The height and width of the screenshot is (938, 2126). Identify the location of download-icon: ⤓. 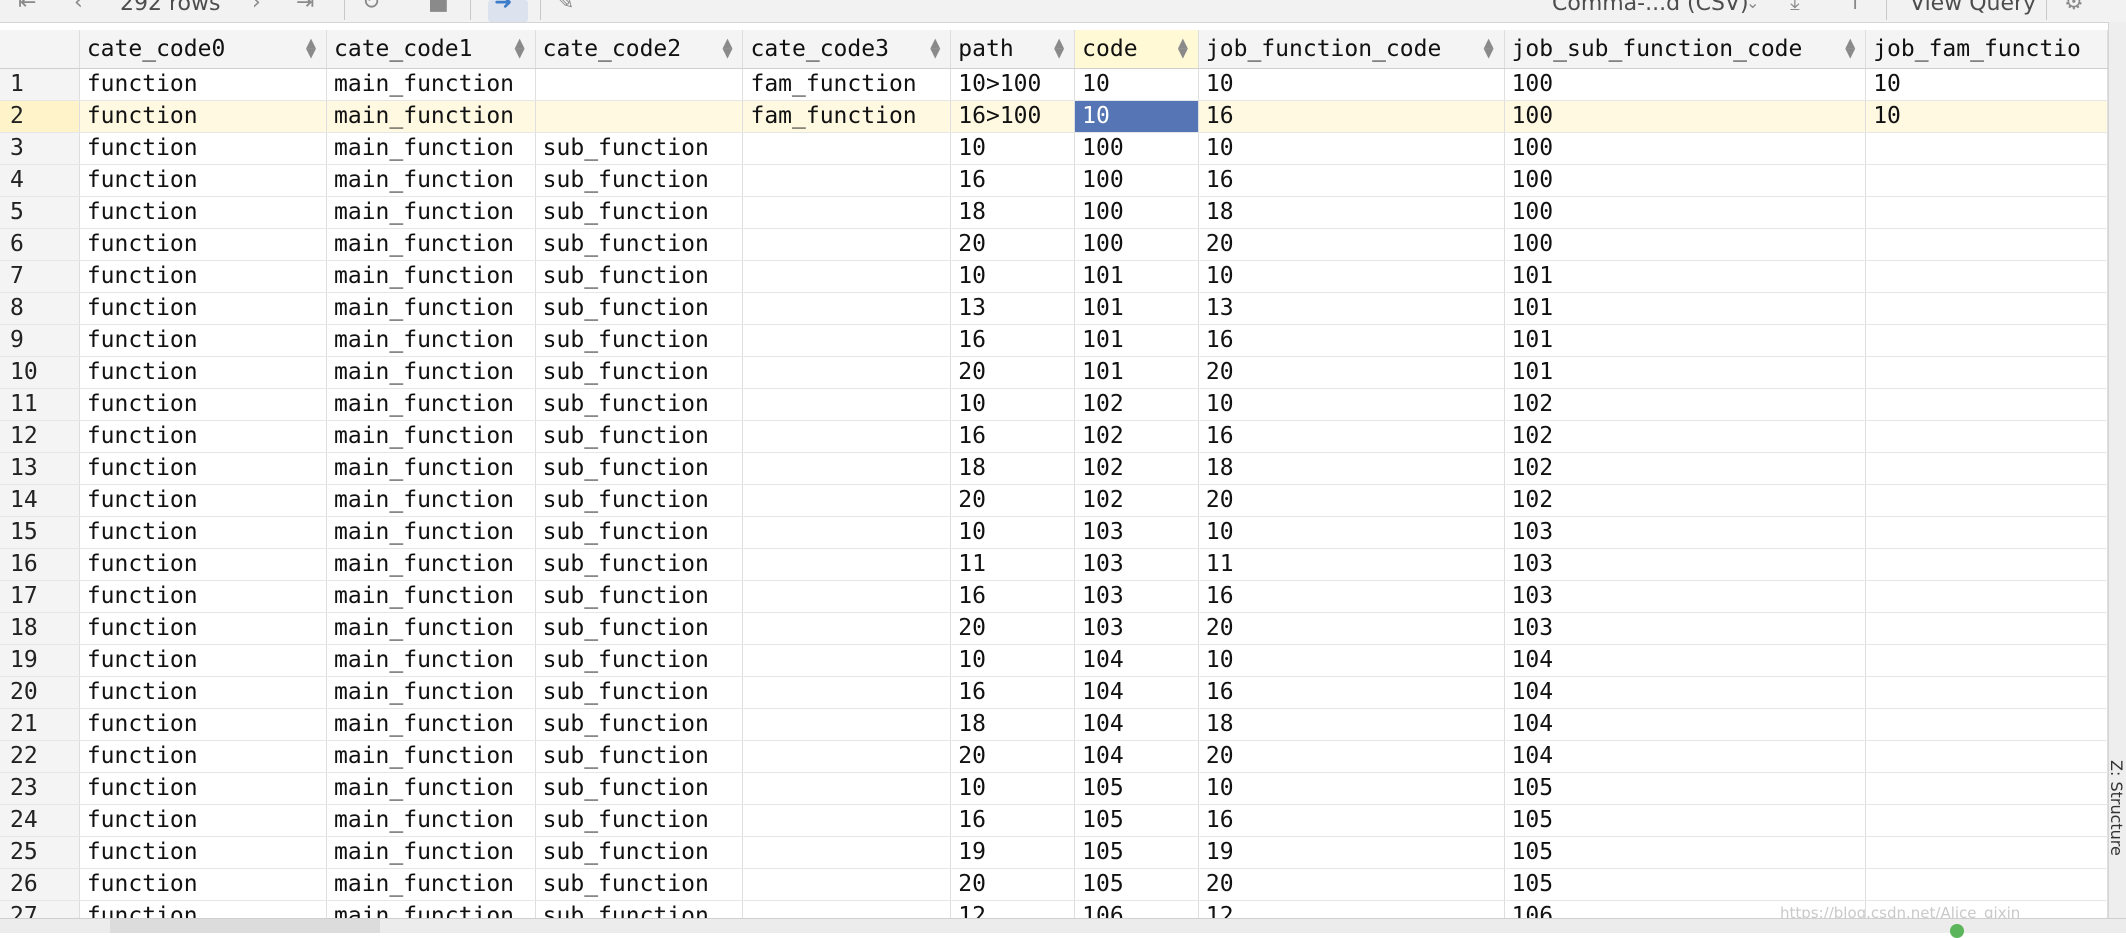
(1795, 8).